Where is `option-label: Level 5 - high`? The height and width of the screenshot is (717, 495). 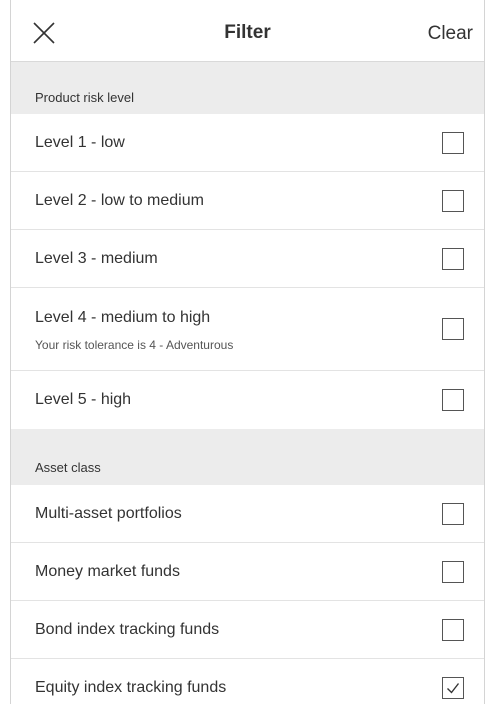
option-label: Level 5 - high is located at coordinates (83, 399).